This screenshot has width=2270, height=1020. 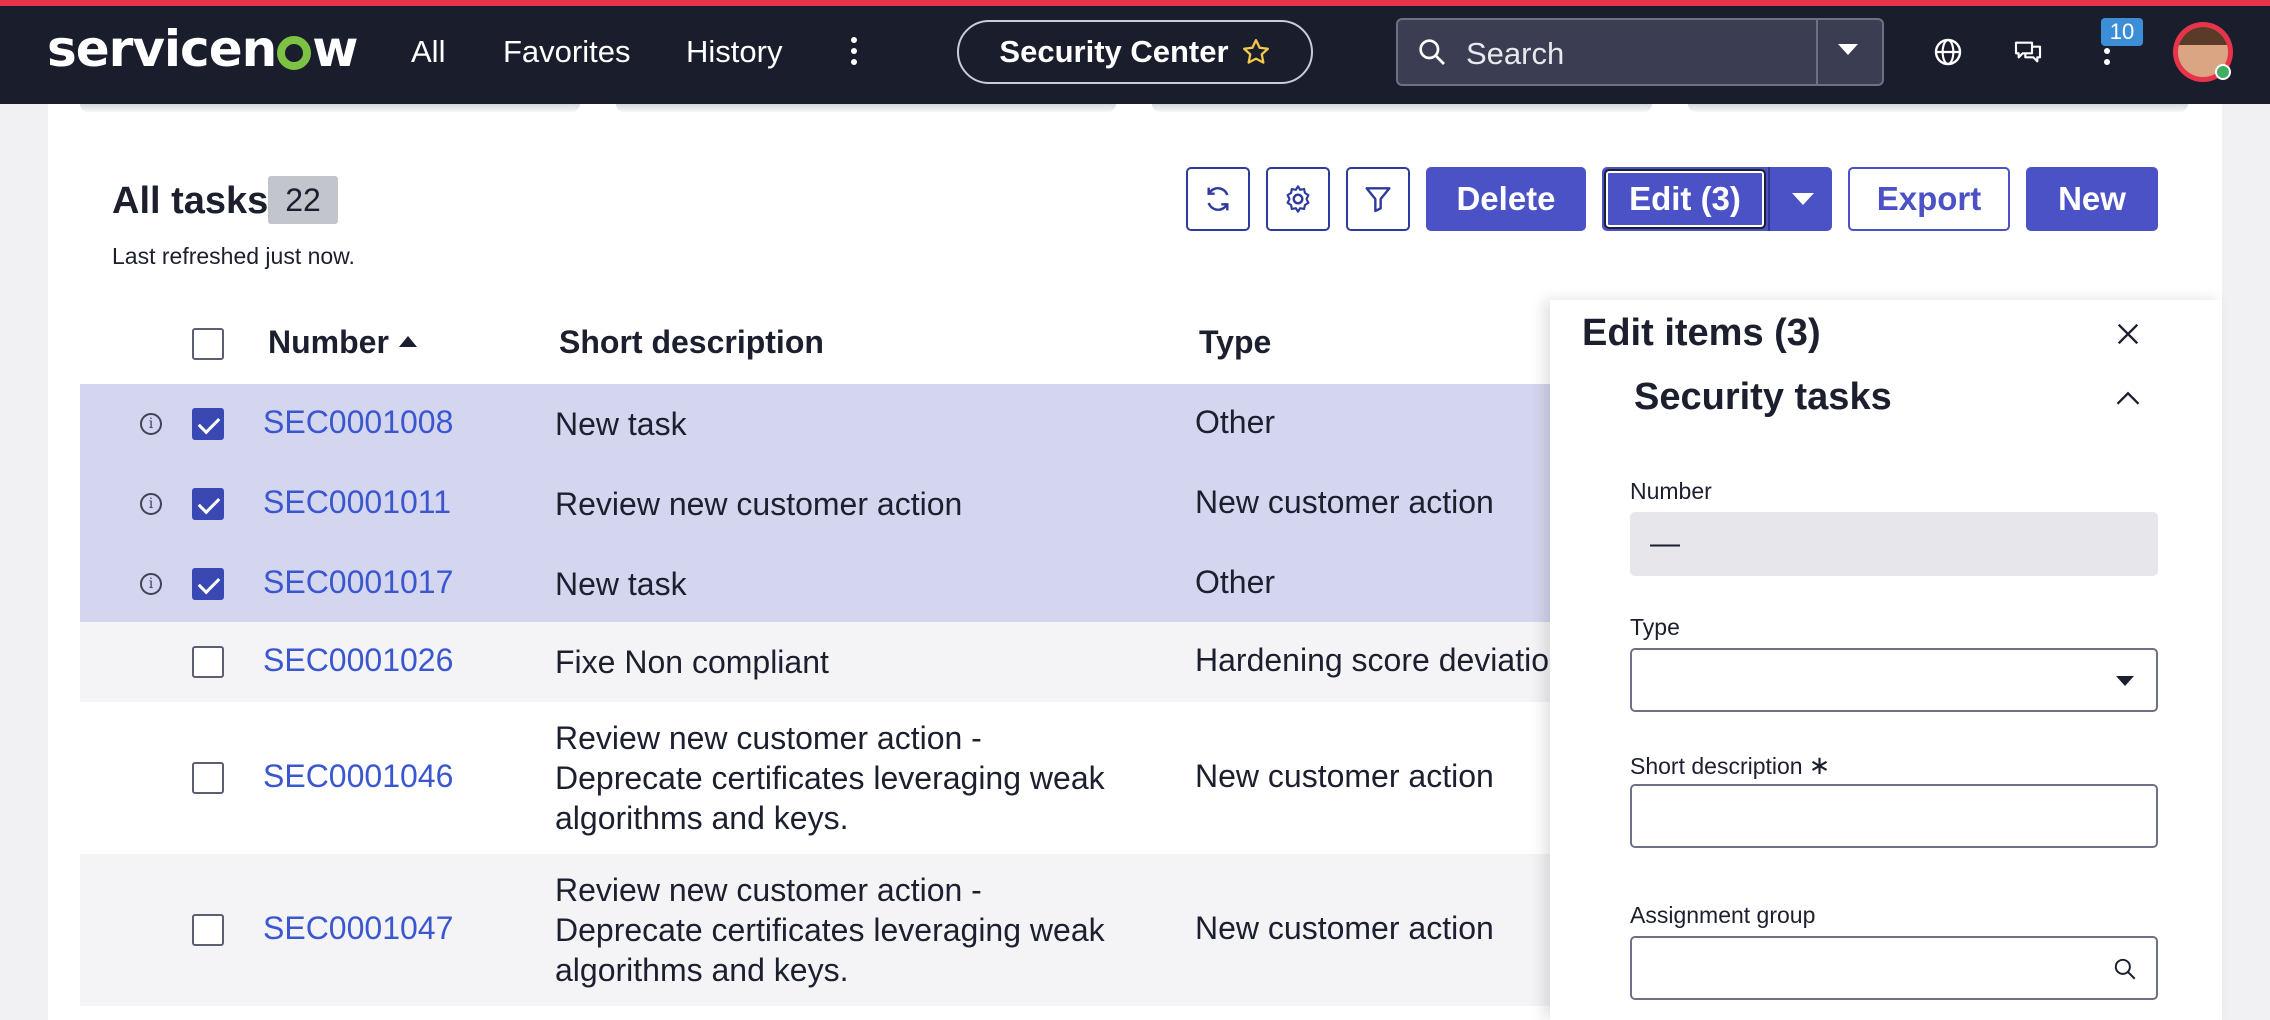 What do you see at coordinates (1671, 491) in the screenshot?
I see `number-label: Number` at bounding box center [1671, 491].